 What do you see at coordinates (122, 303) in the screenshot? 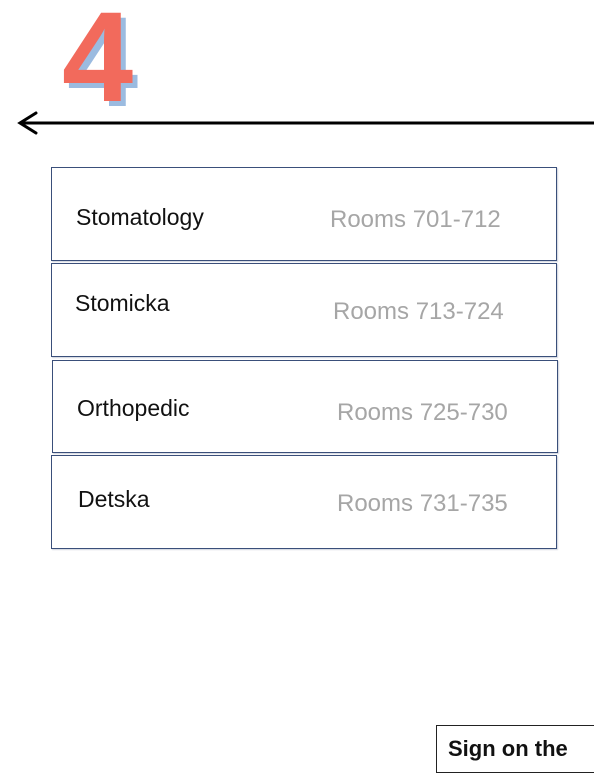
I see `department-name: Stomicka` at bounding box center [122, 303].